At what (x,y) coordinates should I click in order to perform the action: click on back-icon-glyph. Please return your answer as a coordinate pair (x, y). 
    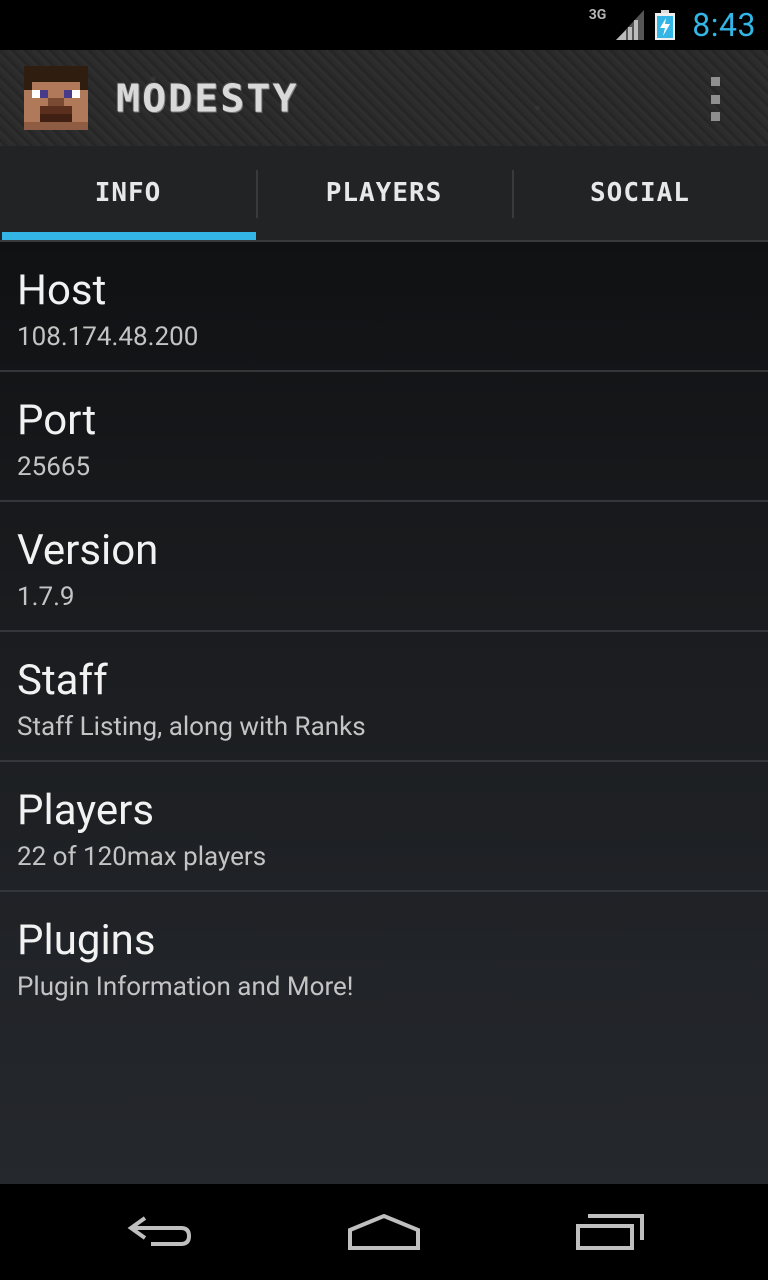
    Looking at the image, I should click on (159, 1231).